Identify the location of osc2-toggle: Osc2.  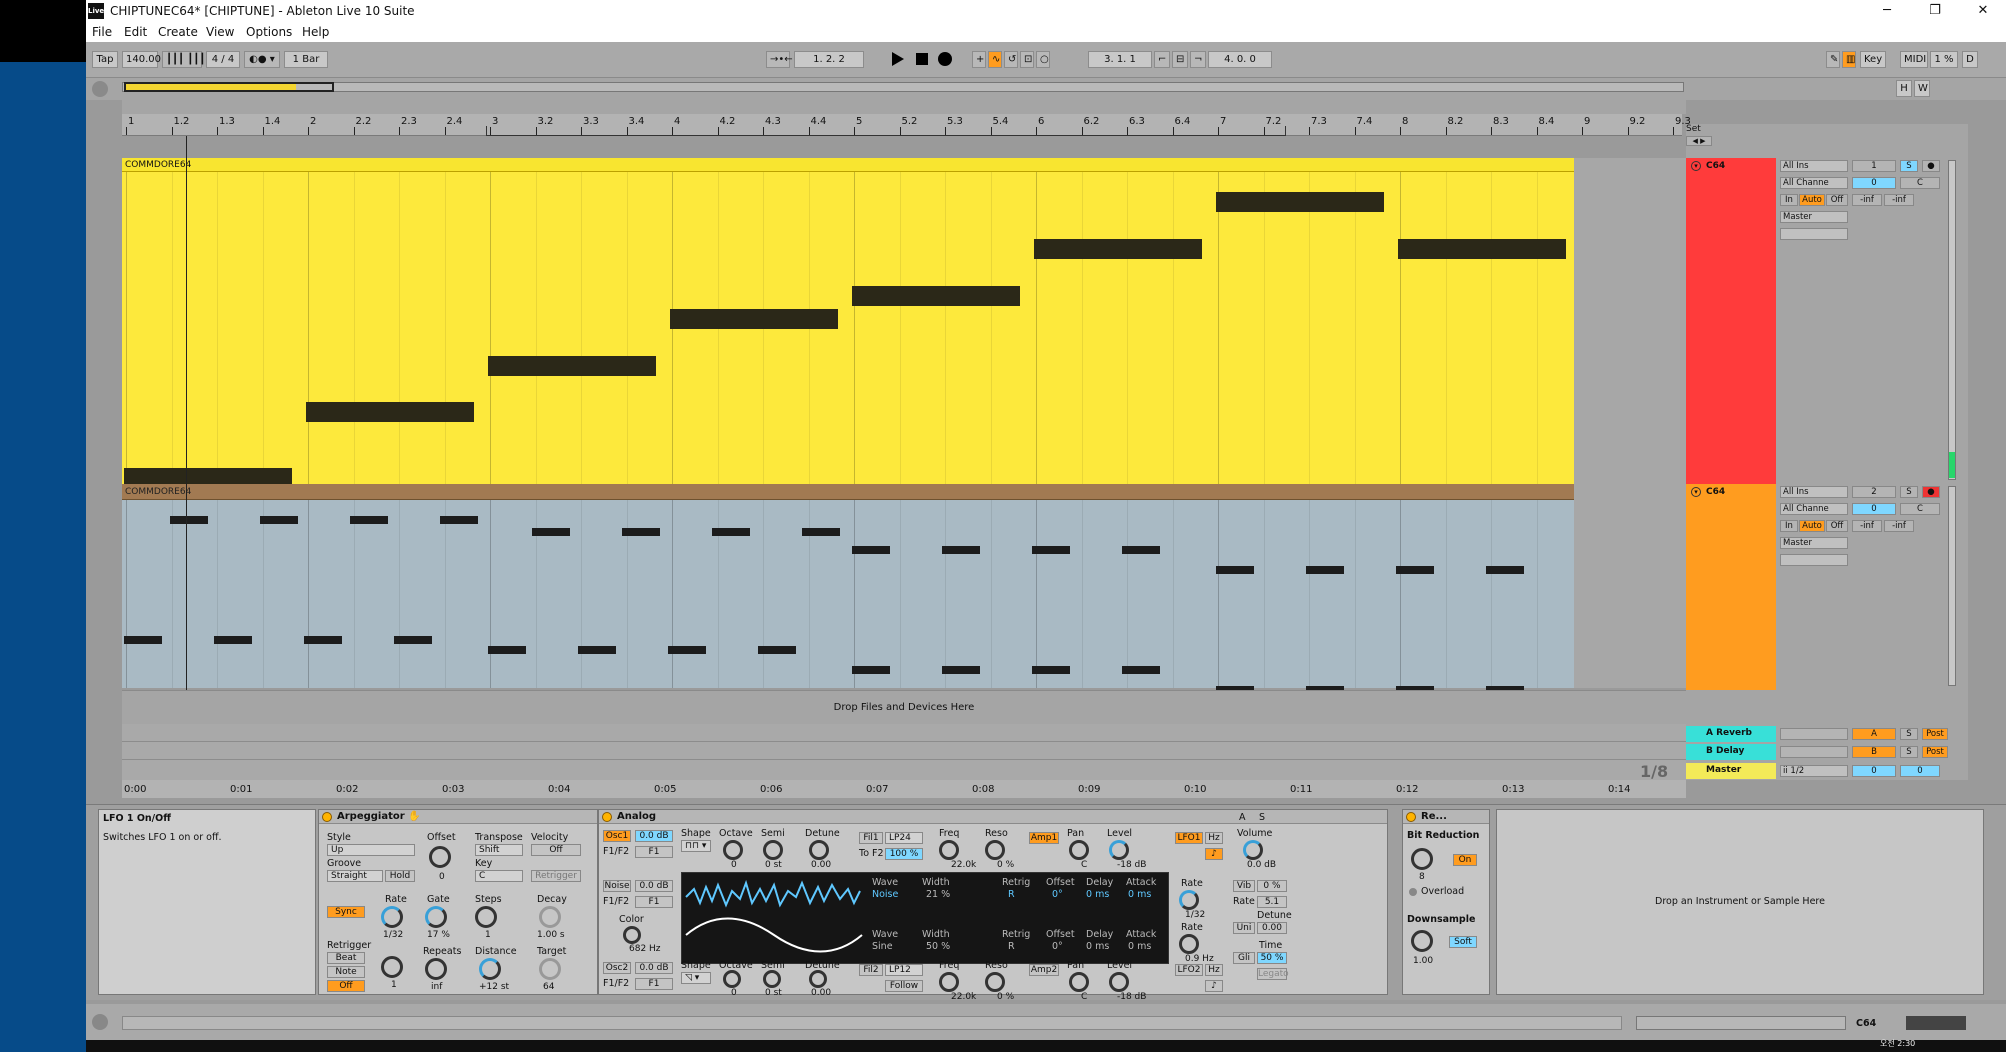
(617, 968).